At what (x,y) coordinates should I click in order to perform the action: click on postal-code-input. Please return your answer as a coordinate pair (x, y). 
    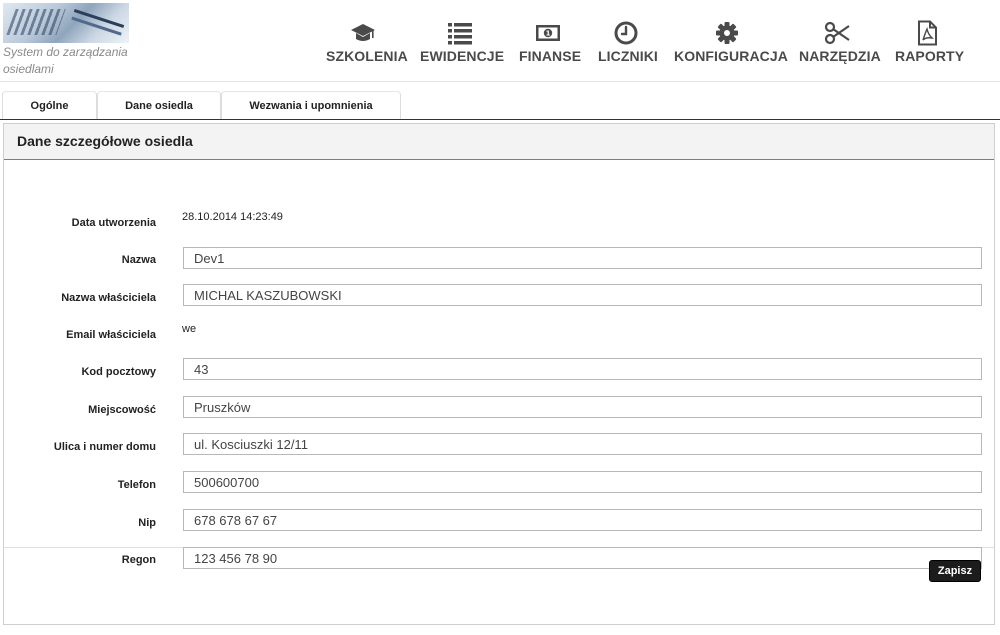
    Looking at the image, I should click on (582, 369).